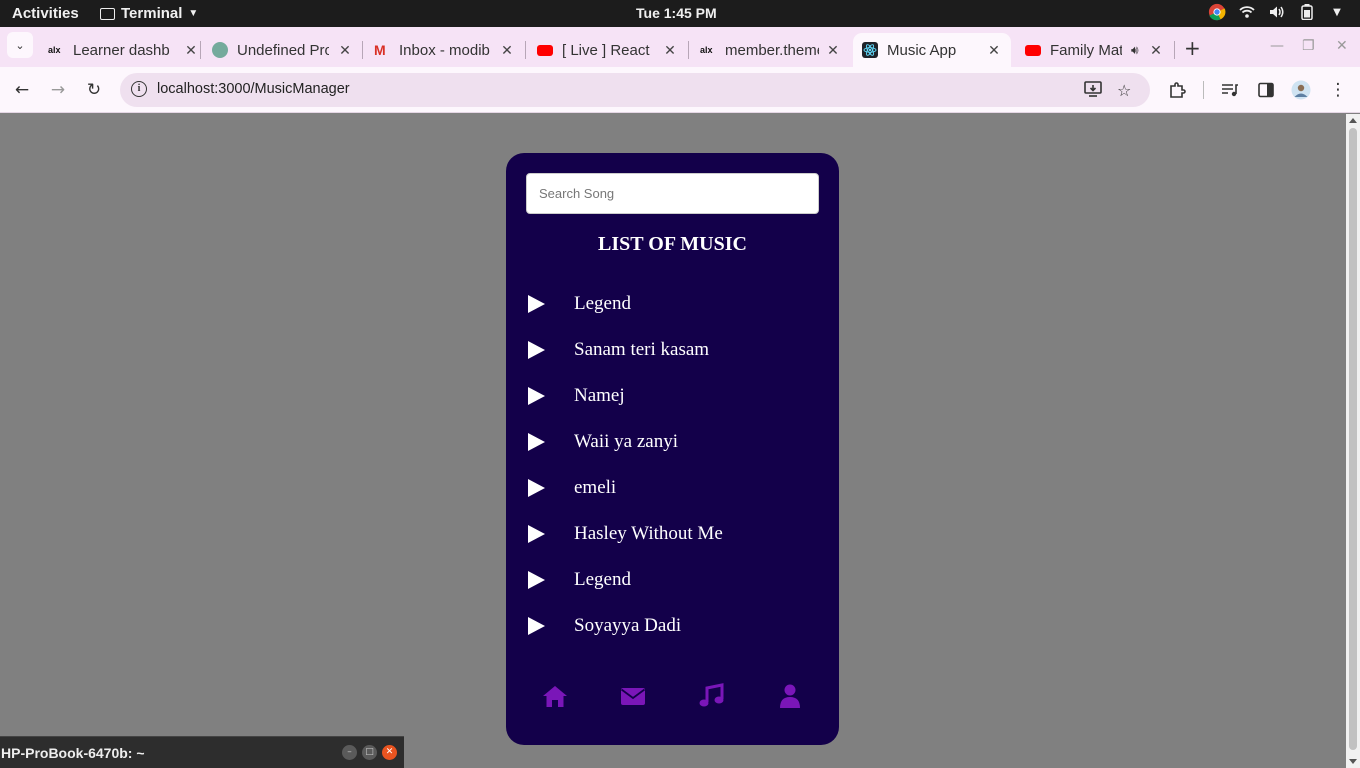 This screenshot has width=1360, height=768. Describe the element at coordinates (1307, 12) in the screenshot. I see `battery-icon` at that location.